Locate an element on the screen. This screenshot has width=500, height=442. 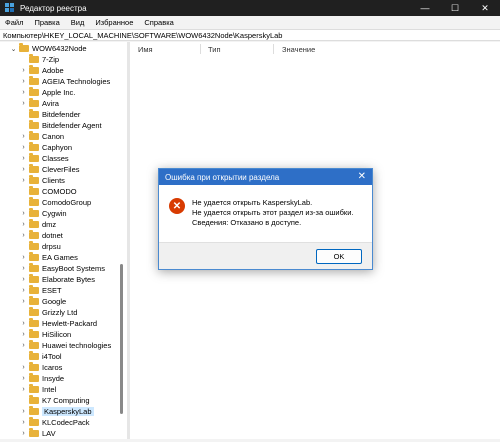
tree-item-label: WOW6432Node is located at coordinates (59, 48).